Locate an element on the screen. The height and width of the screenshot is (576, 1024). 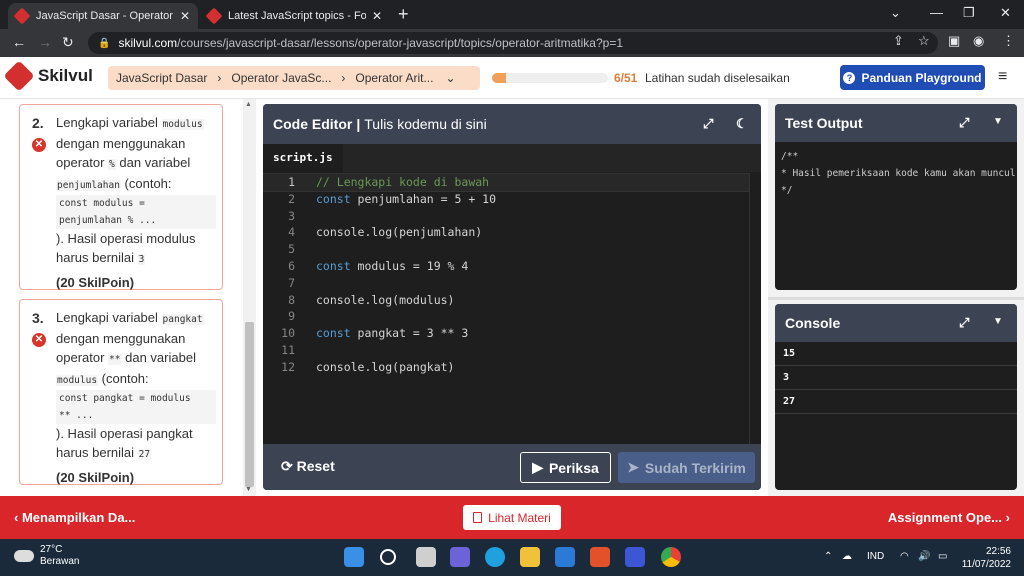
office-icon is located at coordinates (600, 557).